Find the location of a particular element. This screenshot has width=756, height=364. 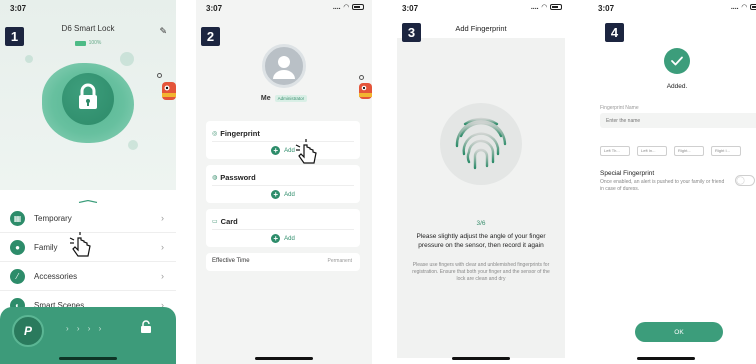

card-title: ◎ Fingerprint is located at coordinates (236, 133).